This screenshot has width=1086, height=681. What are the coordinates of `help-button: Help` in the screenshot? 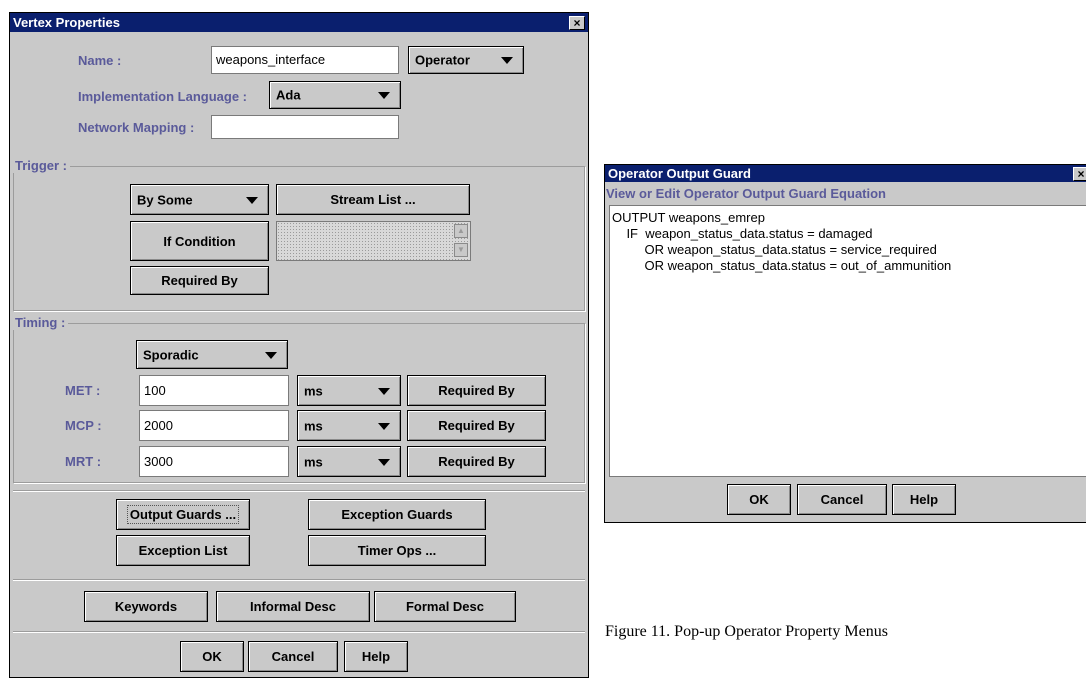 It's located at (376, 656).